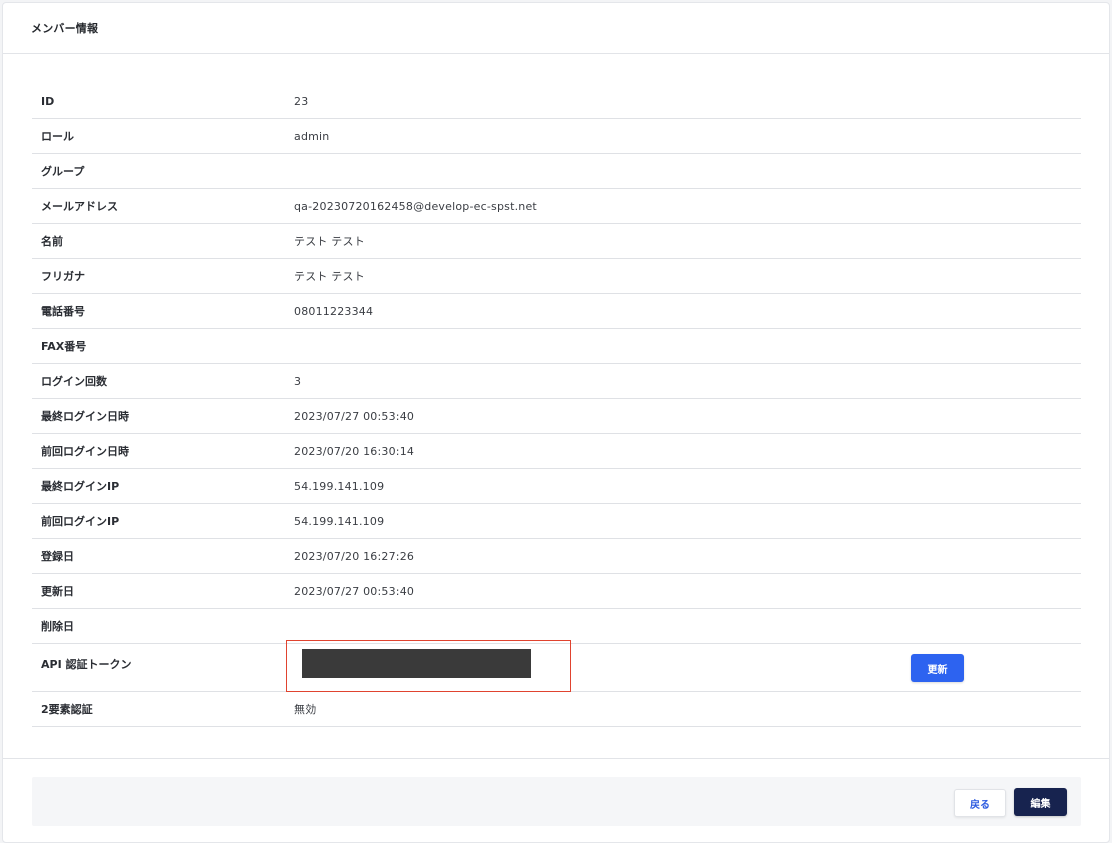  I want to click on row-label: 削除日, so click(57, 626).